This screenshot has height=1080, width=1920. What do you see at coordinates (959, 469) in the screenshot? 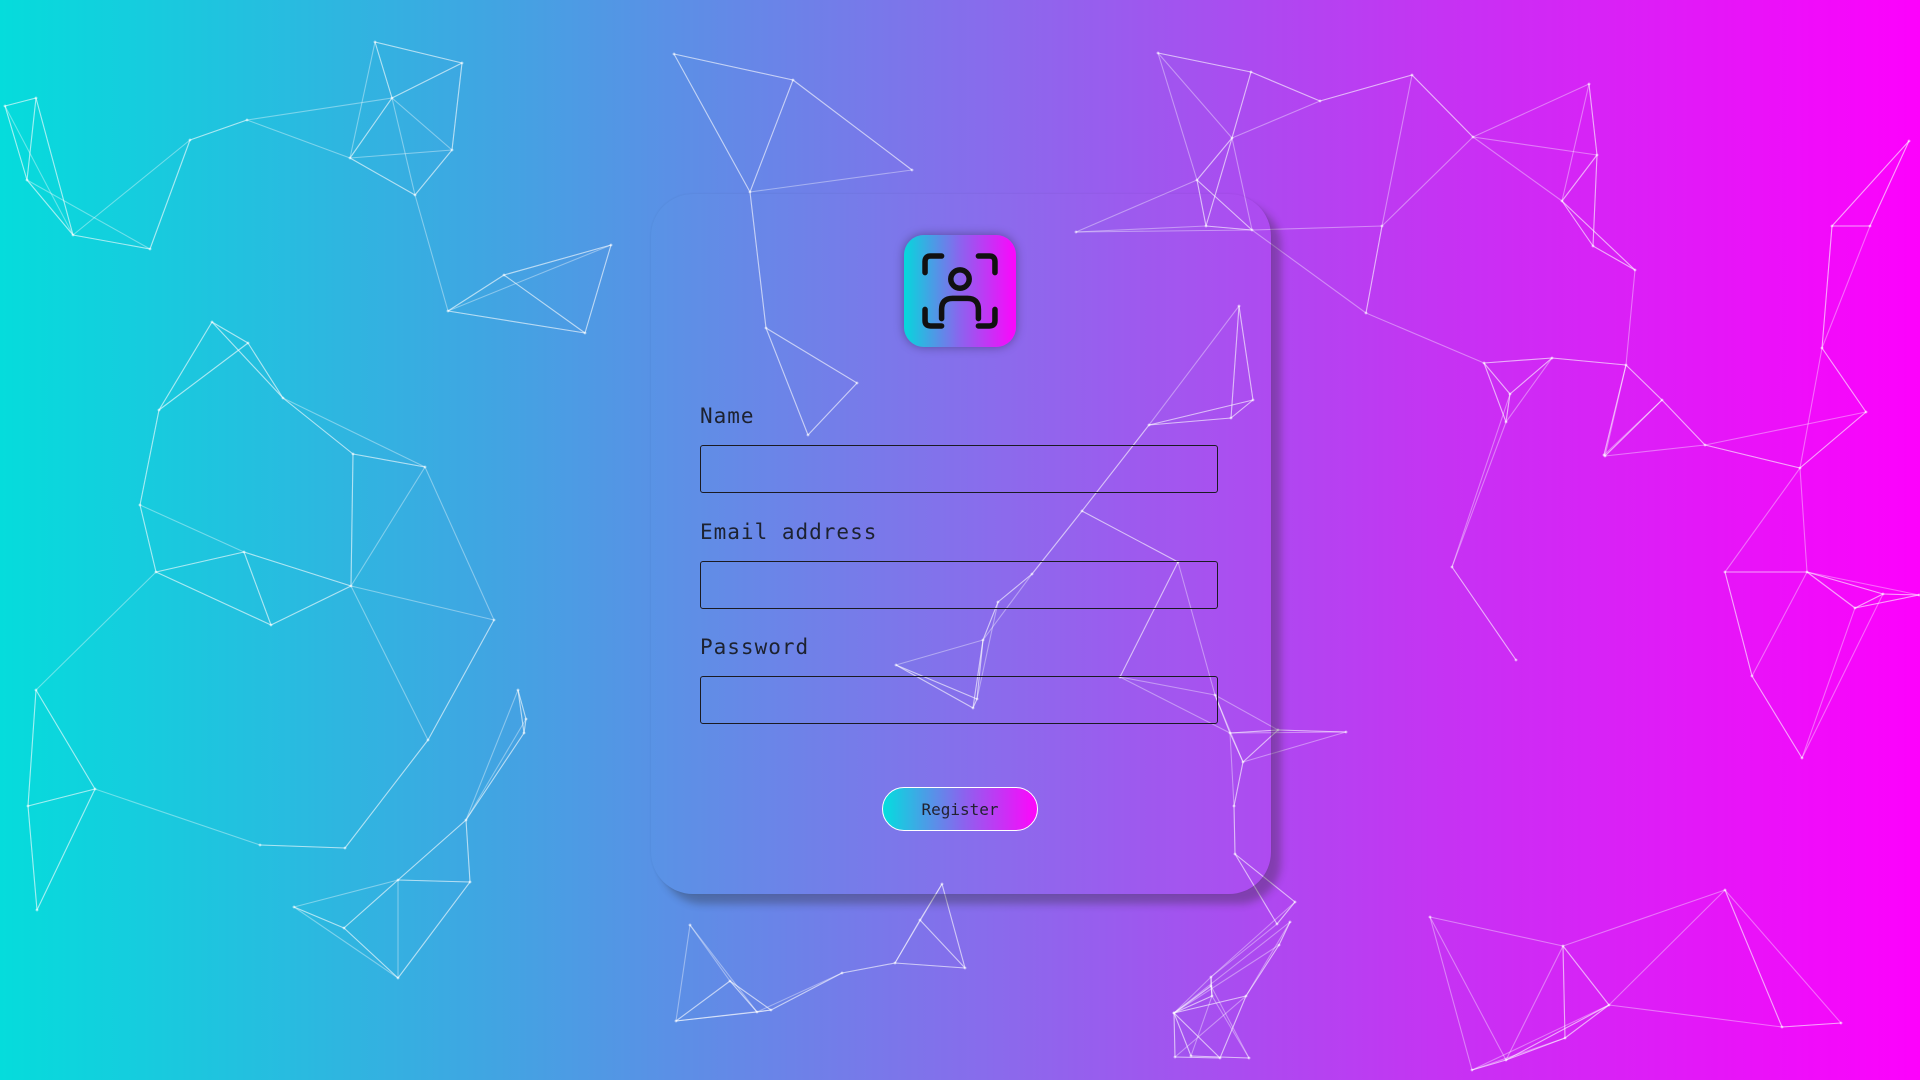
I see `name-input` at bounding box center [959, 469].